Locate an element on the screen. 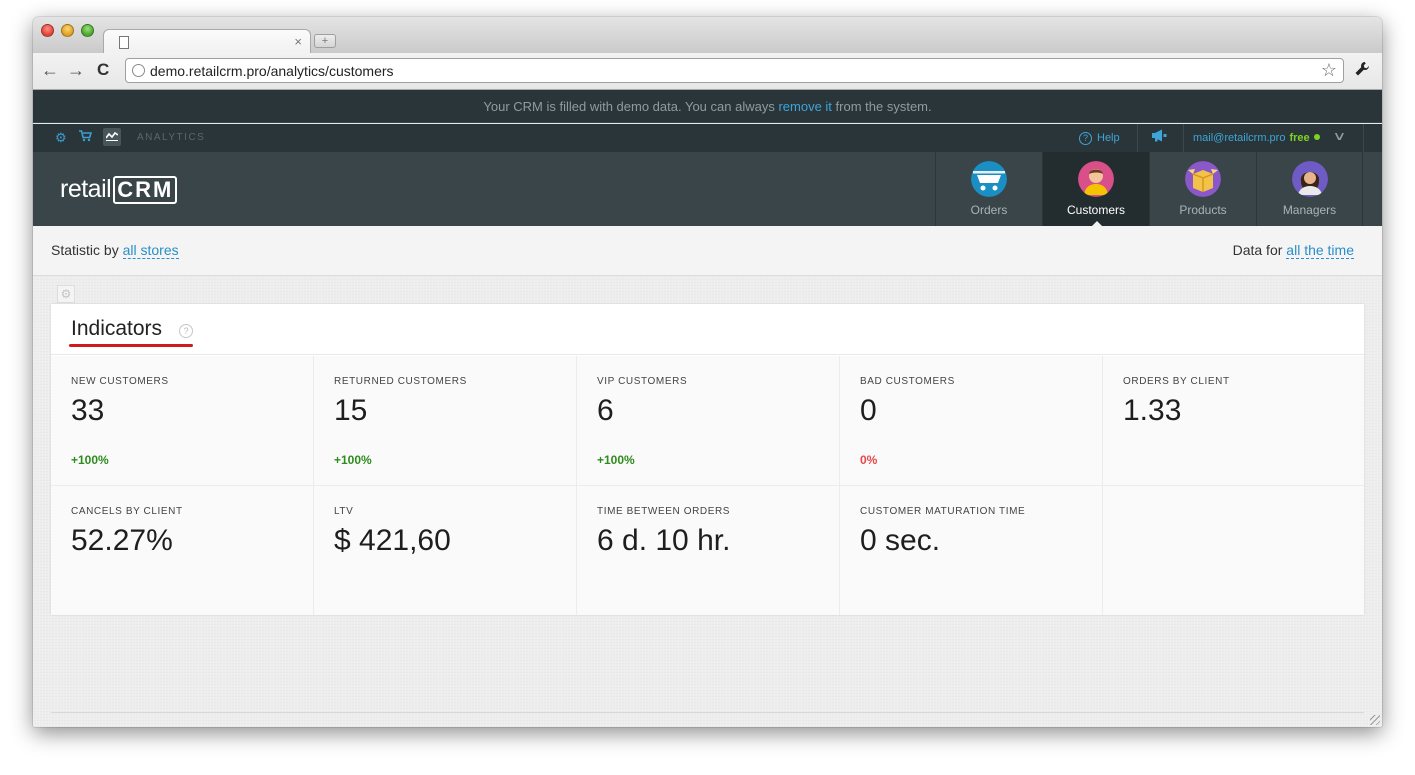 Image resolution: width=1415 pixels, height=775 pixels. period-filter: Data for all the time is located at coordinates (1293, 250).